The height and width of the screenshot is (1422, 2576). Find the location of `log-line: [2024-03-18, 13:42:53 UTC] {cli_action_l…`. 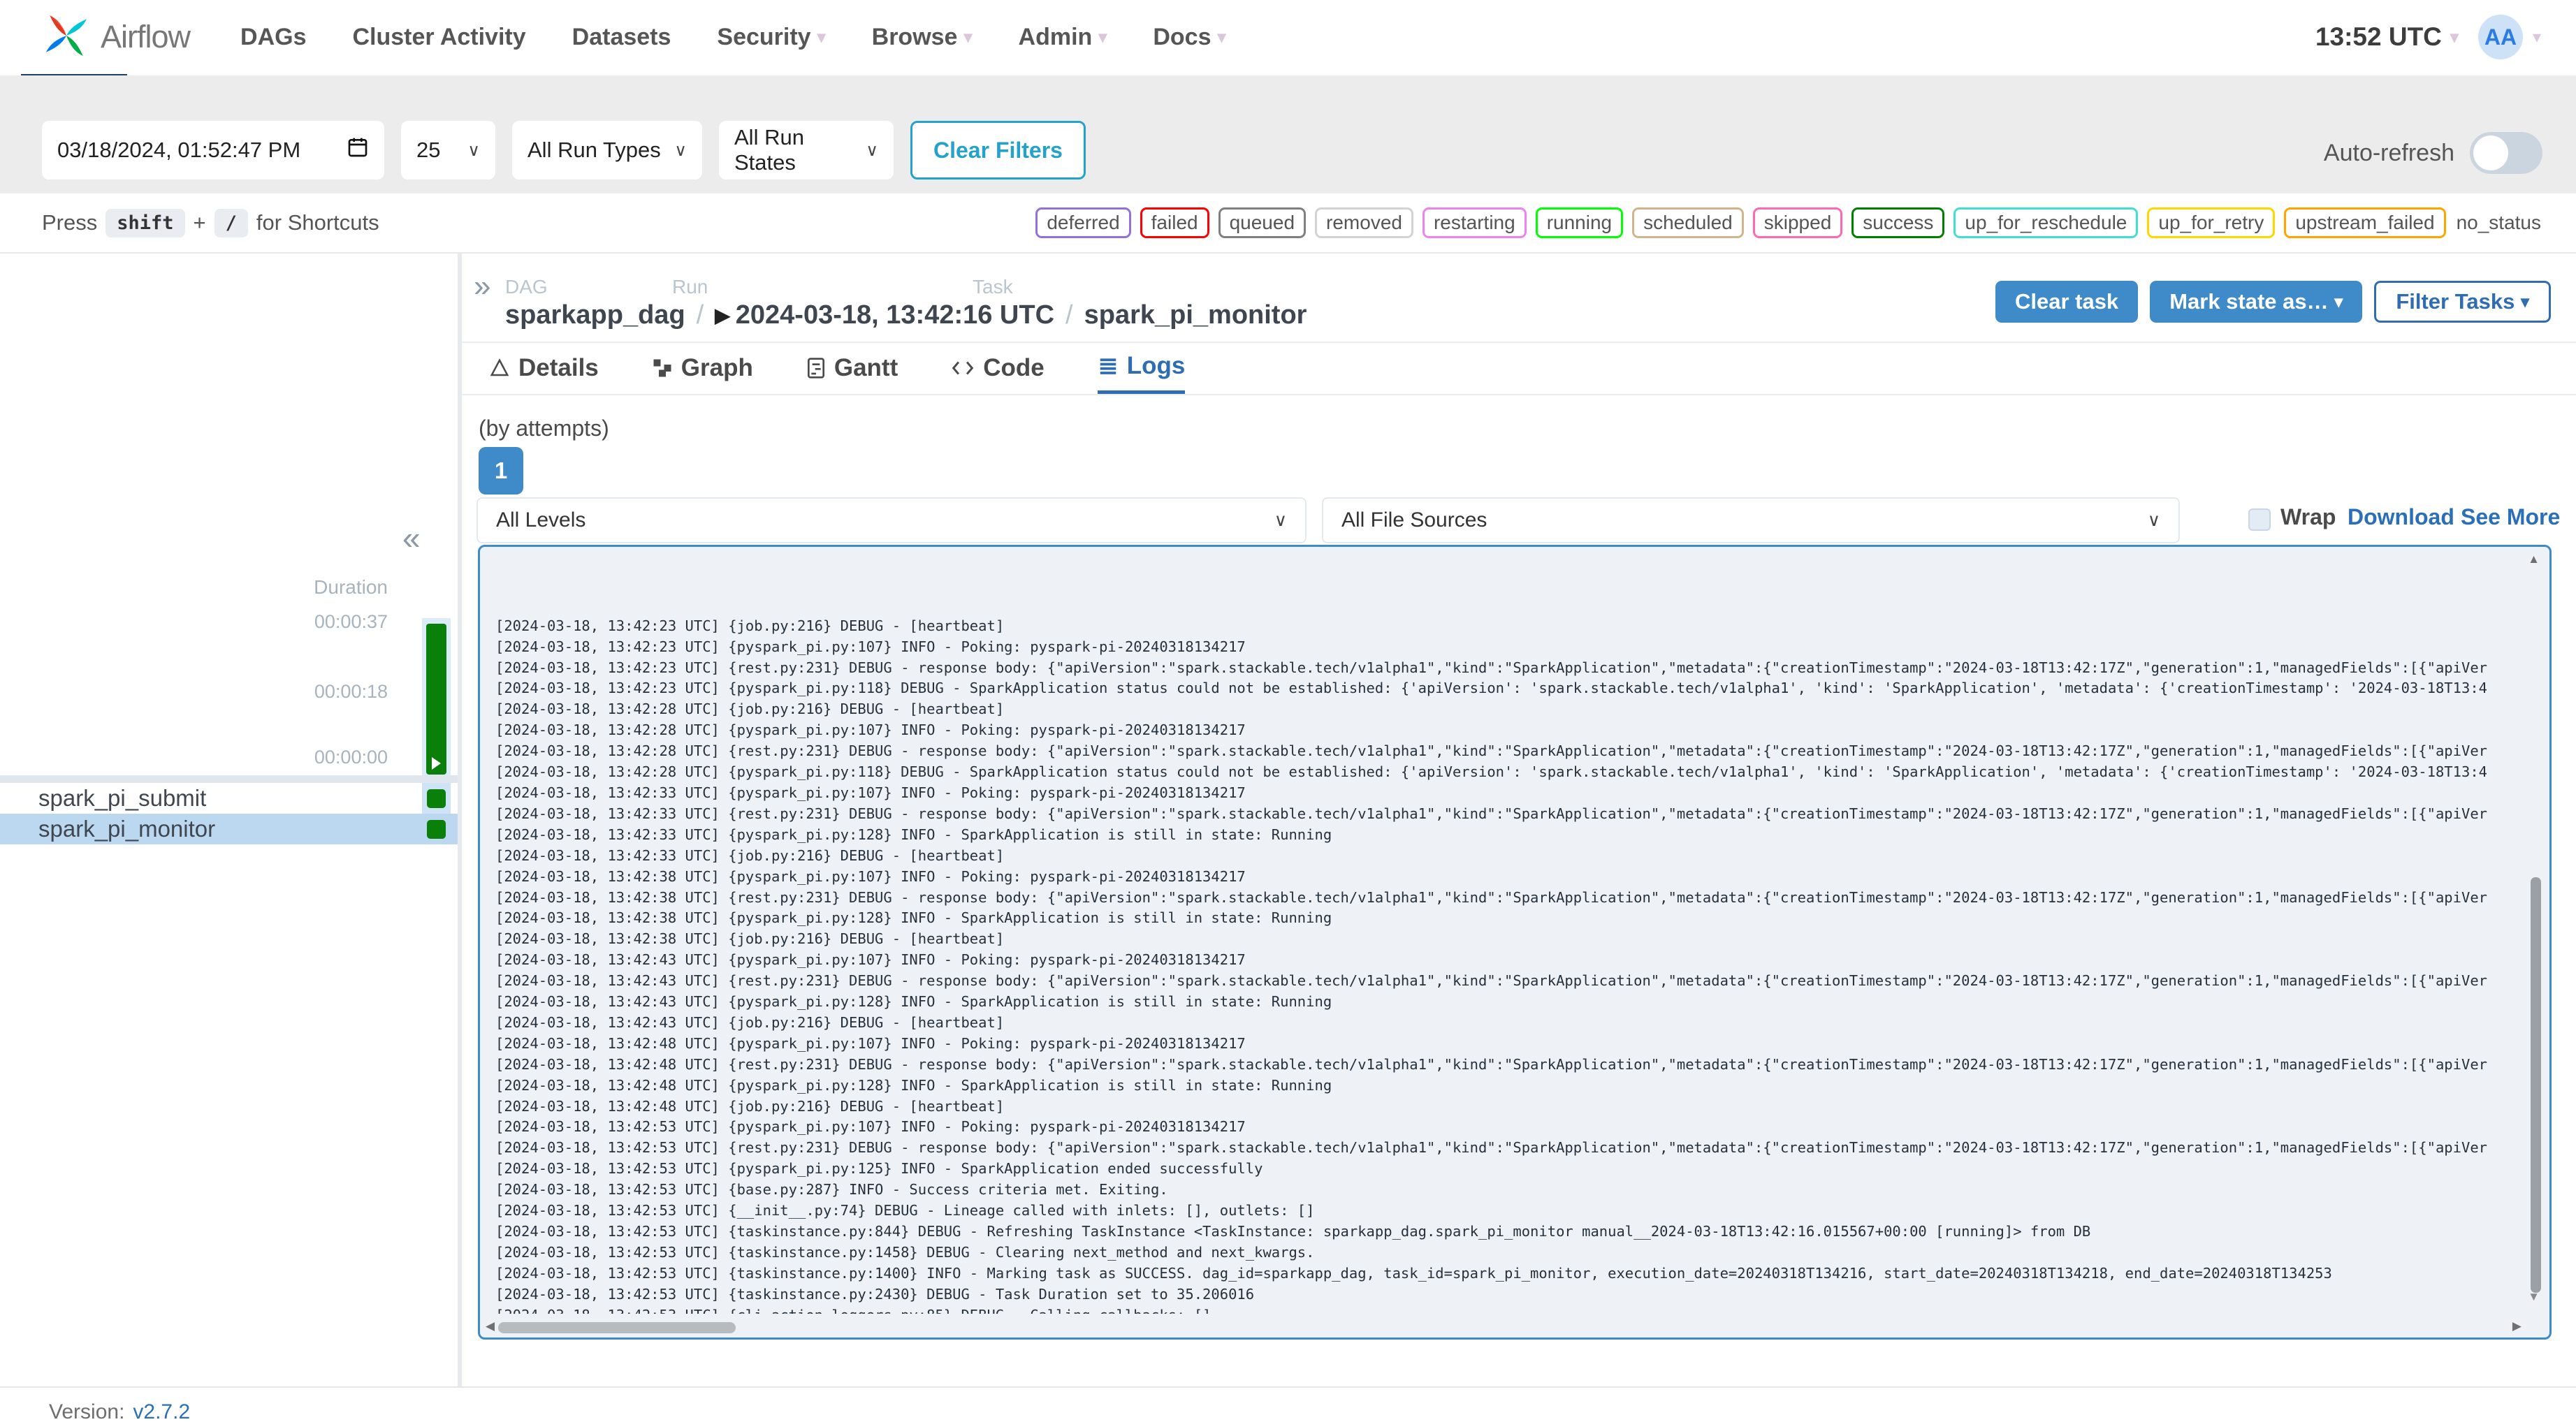

log-line: [2024-03-18, 13:42:53 UTC] {cli_action_l… is located at coordinates (1507, 1309).